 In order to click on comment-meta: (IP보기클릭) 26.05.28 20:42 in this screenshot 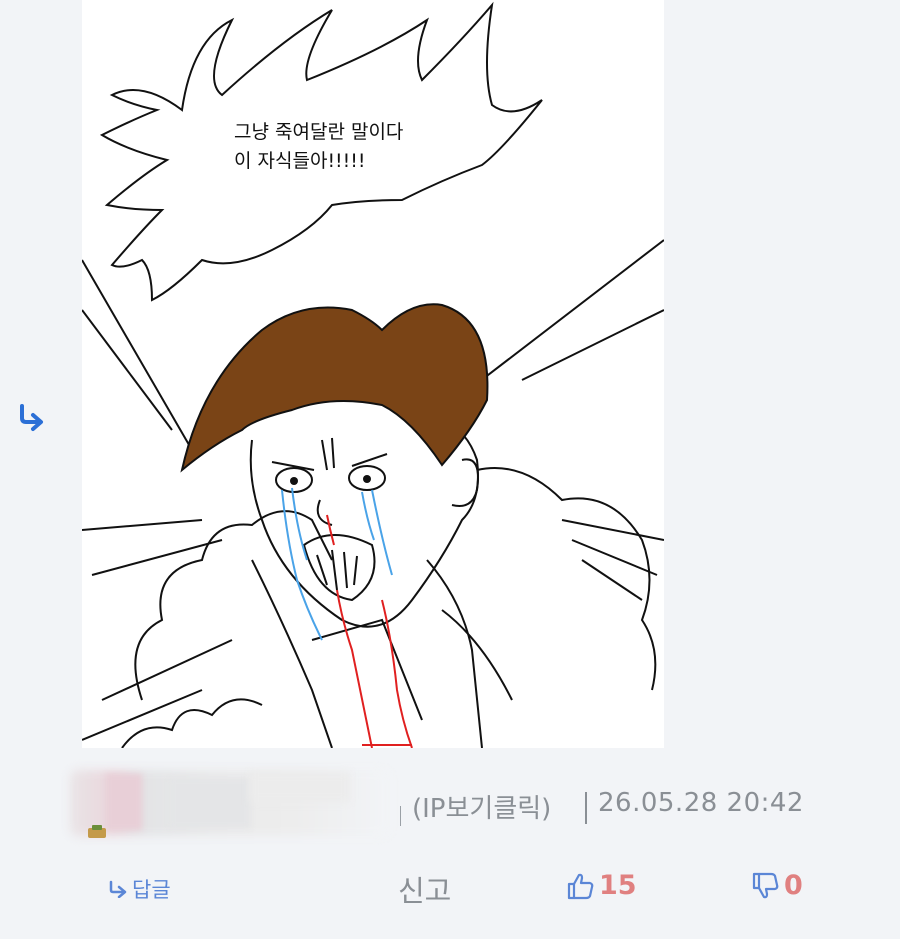, I will do `click(470, 803)`.